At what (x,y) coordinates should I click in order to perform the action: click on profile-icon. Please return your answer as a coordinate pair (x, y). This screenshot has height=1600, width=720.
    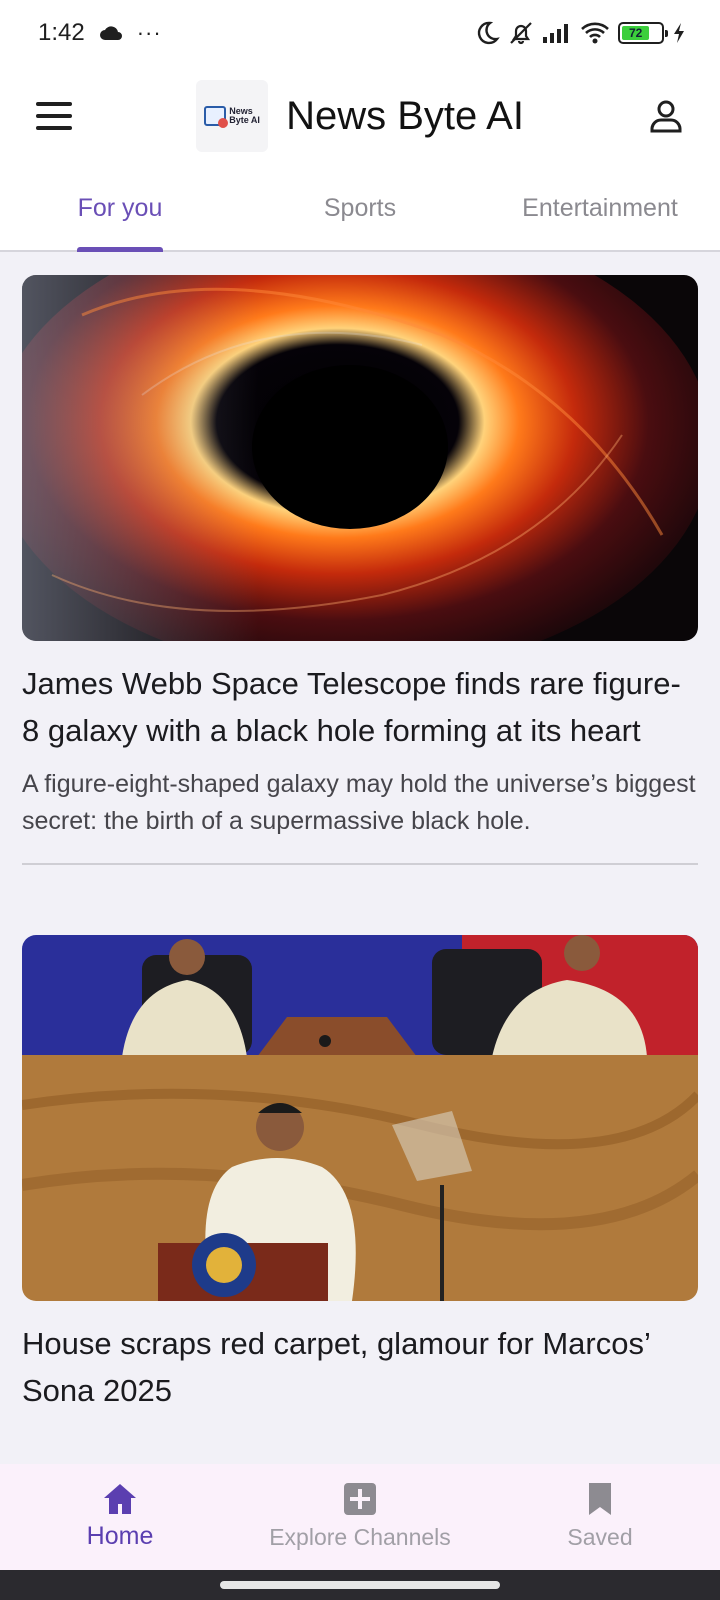
    Looking at the image, I should click on (666, 116).